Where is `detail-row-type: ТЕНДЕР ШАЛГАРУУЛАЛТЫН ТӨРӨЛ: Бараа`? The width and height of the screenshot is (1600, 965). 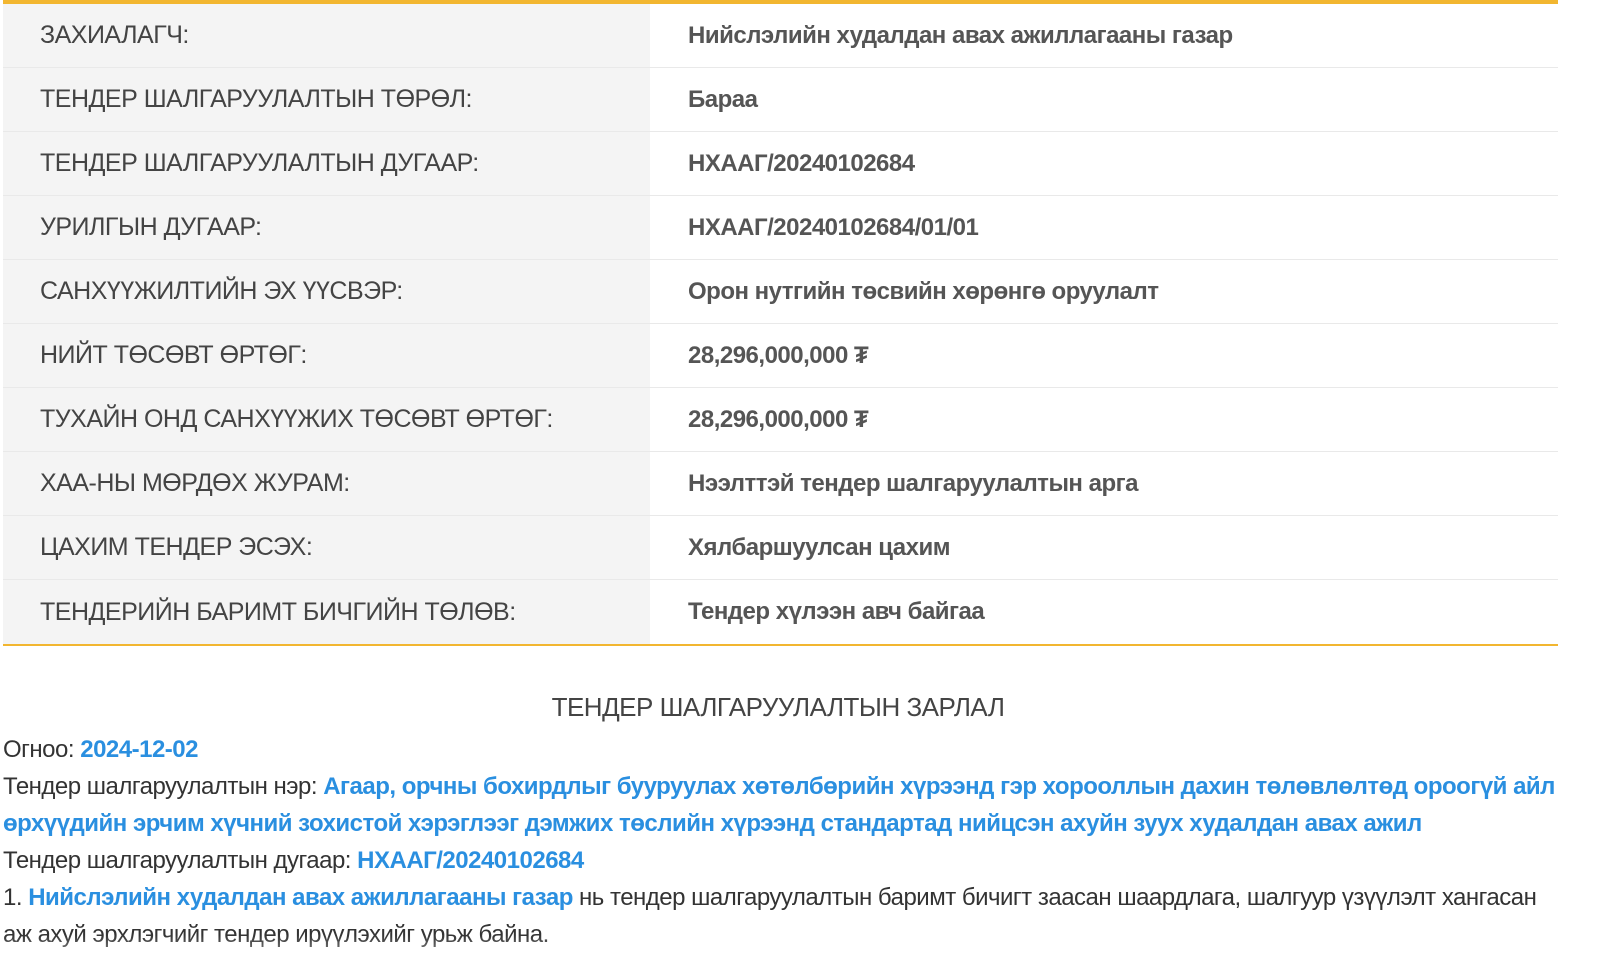 detail-row-type: ТЕНДЕР ШАЛГАРУУЛАЛТЫН ТӨРӨЛ: Бараа is located at coordinates (780, 100).